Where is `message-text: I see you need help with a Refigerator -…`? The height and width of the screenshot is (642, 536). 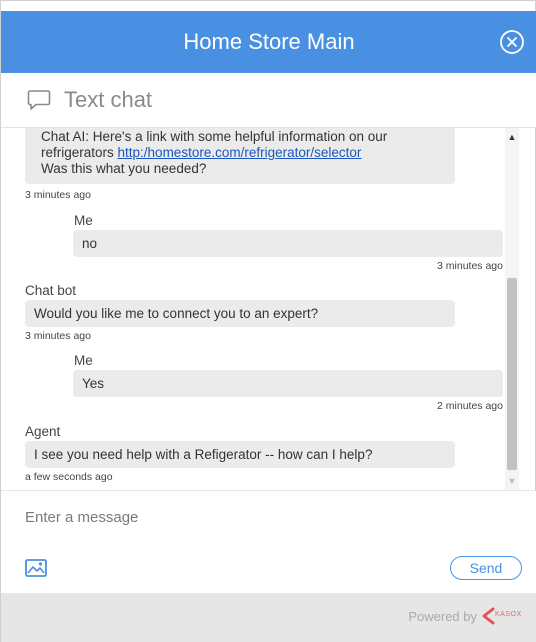
message-text: I see you need help with a Refigerator -… is located at coordinates (203, 454).